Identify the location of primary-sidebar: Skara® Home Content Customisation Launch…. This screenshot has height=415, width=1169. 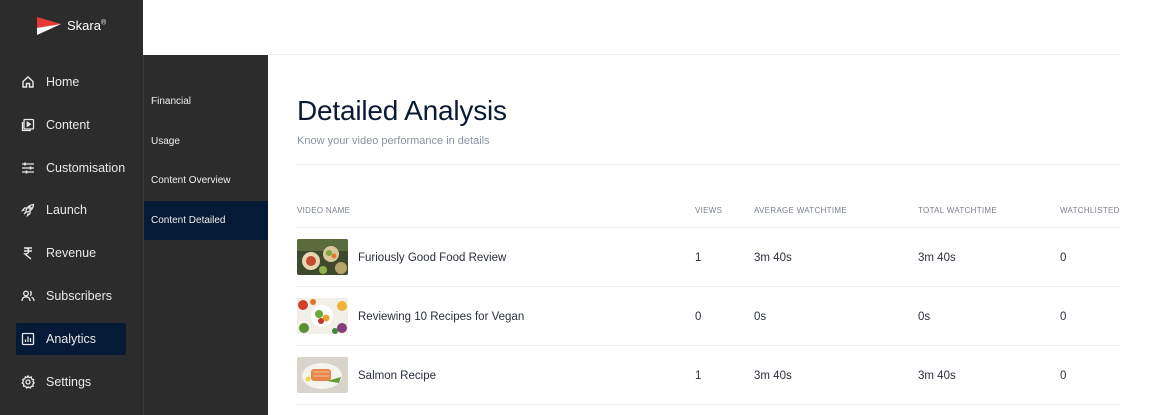
(71, 207).